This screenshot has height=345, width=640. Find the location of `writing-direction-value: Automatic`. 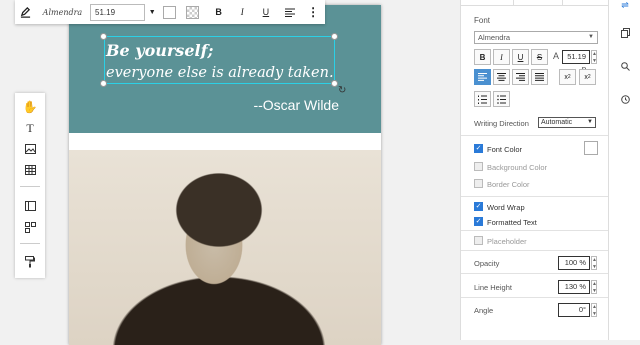

writing-direction-value: Automatic is located at coordinates (557, 122).